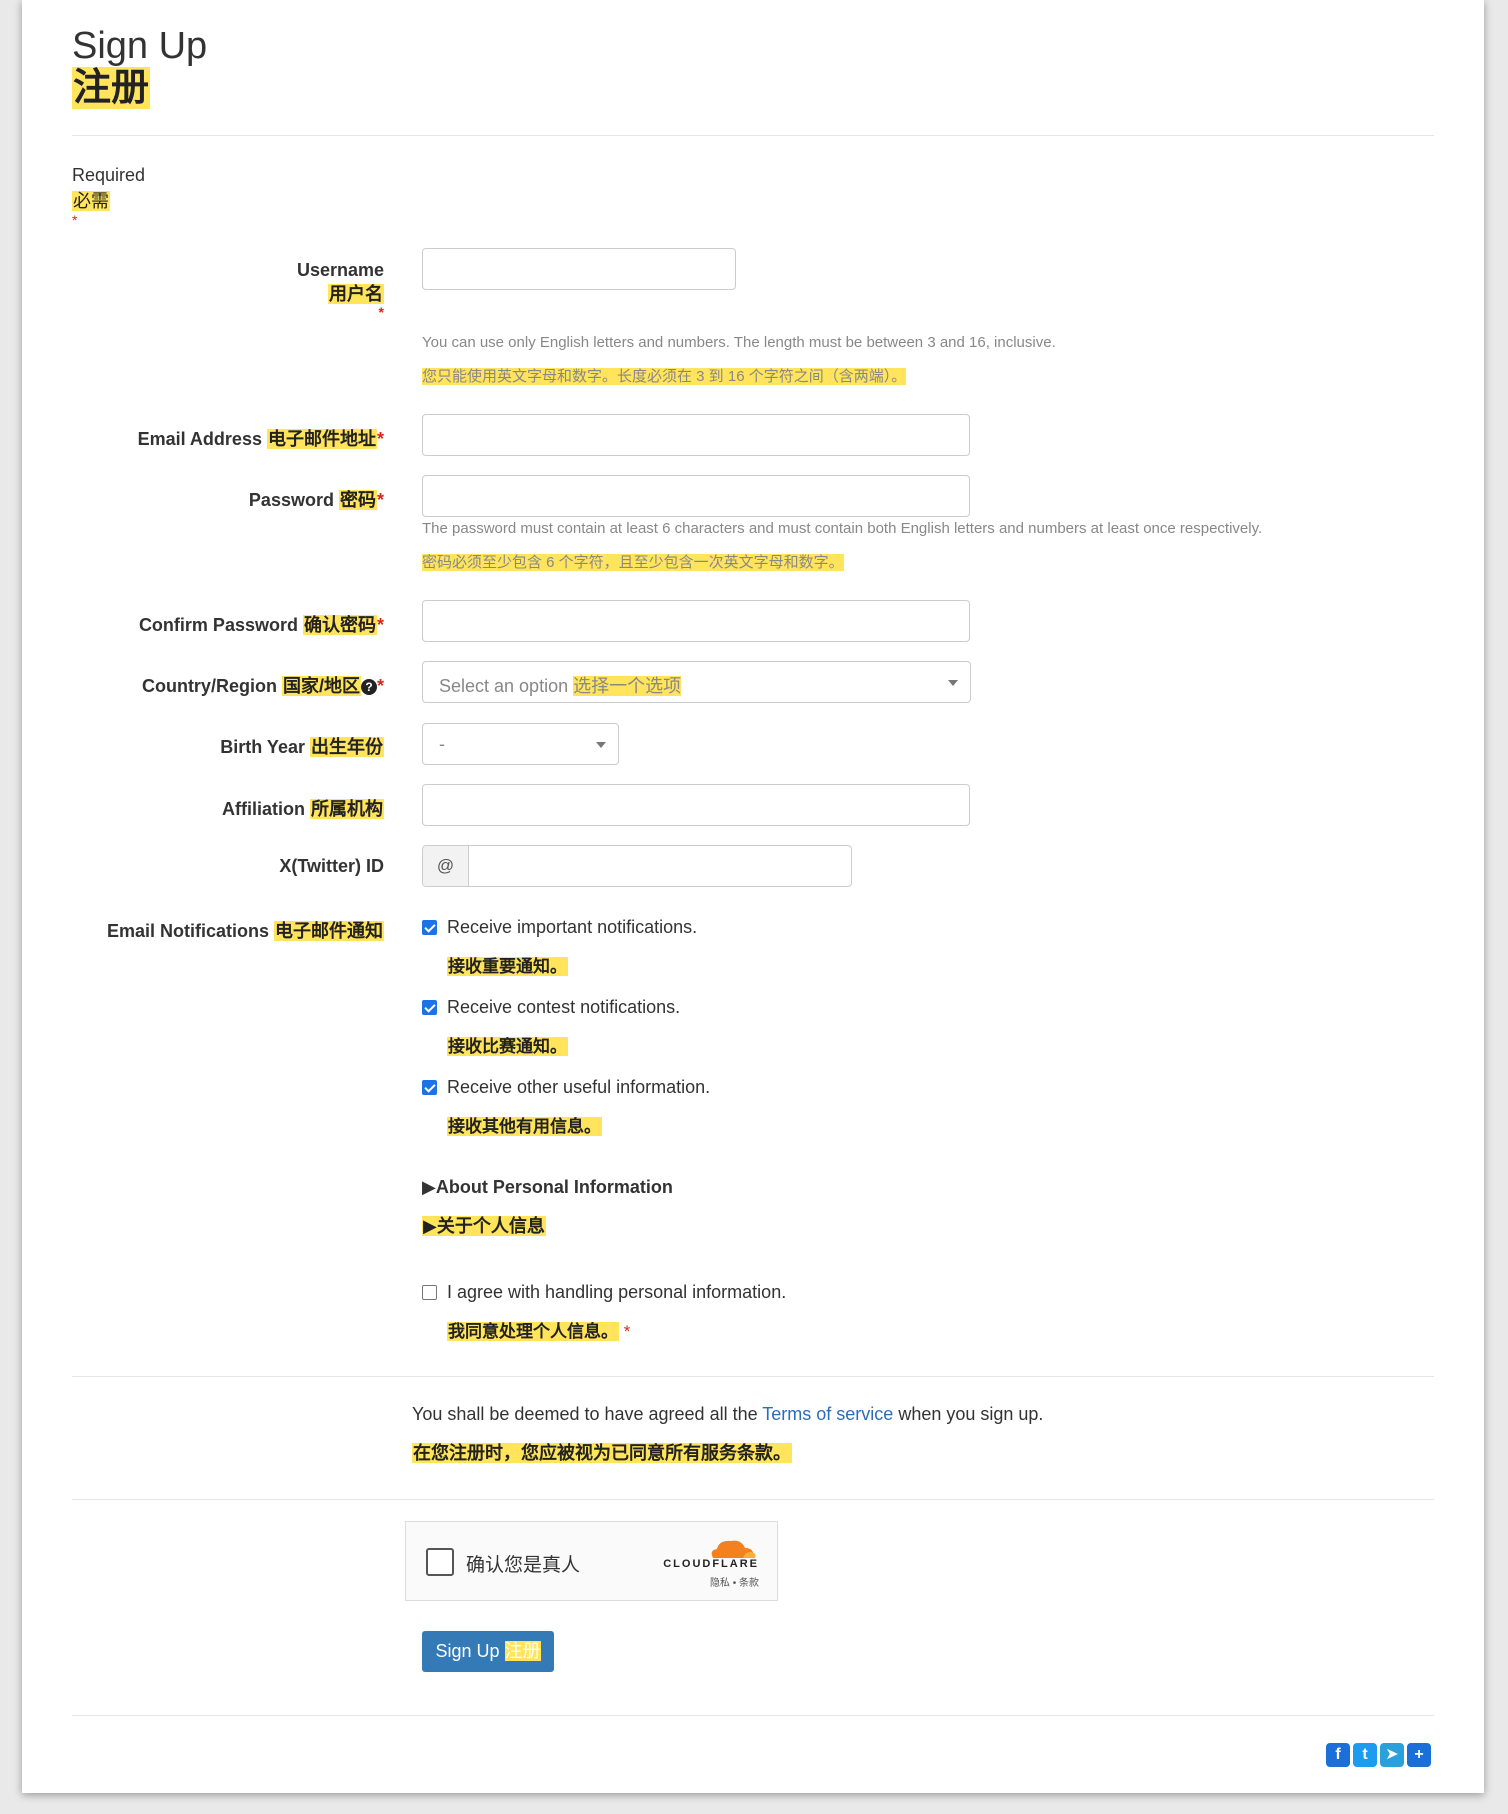 The width and height of the screenshot is (1508, 1814). Describe the element at coordinates (261, 625) in the screenshot. I see `confirm-password-label: Confirm Password 确认密码*` at that location.